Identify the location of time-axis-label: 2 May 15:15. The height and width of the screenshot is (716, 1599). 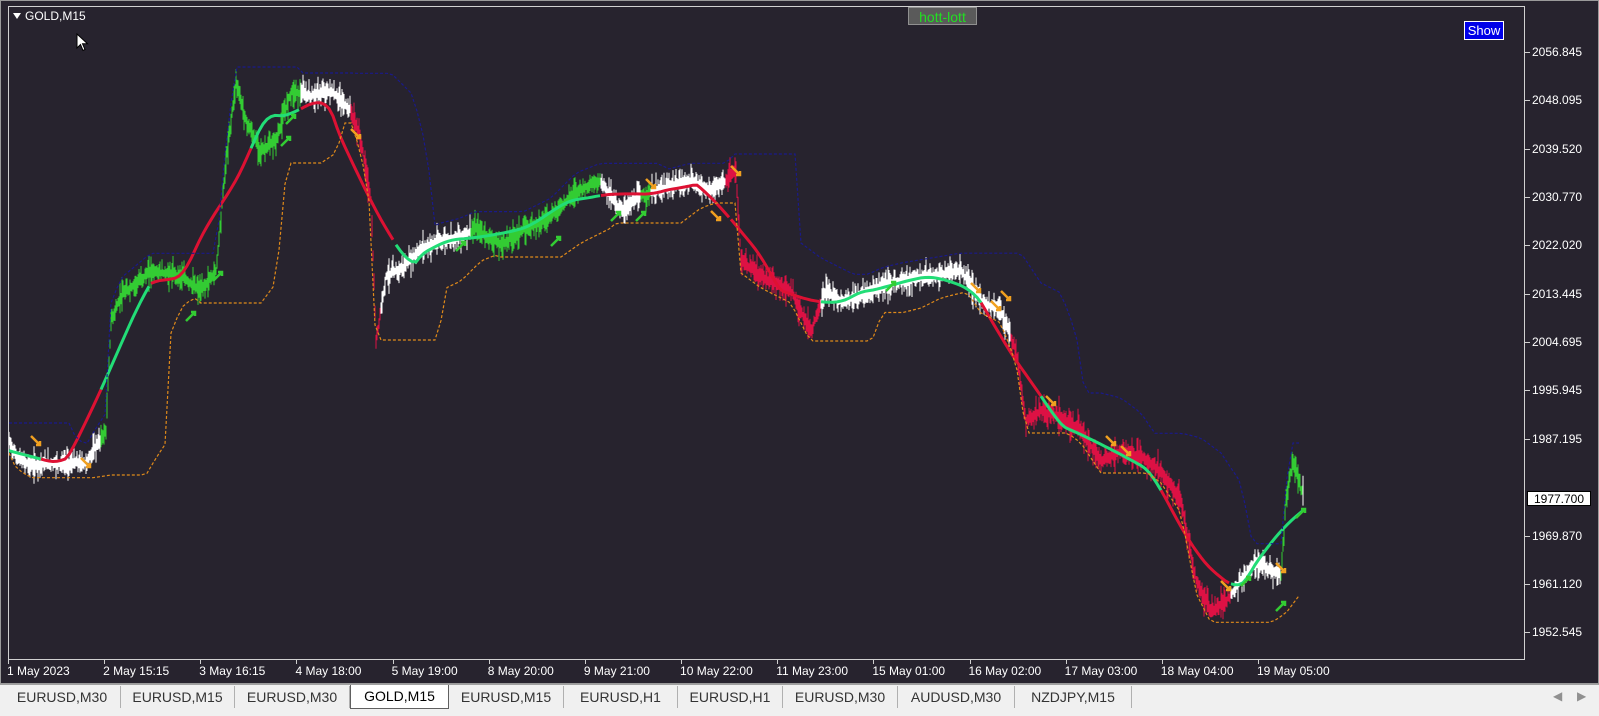
(136, 671).